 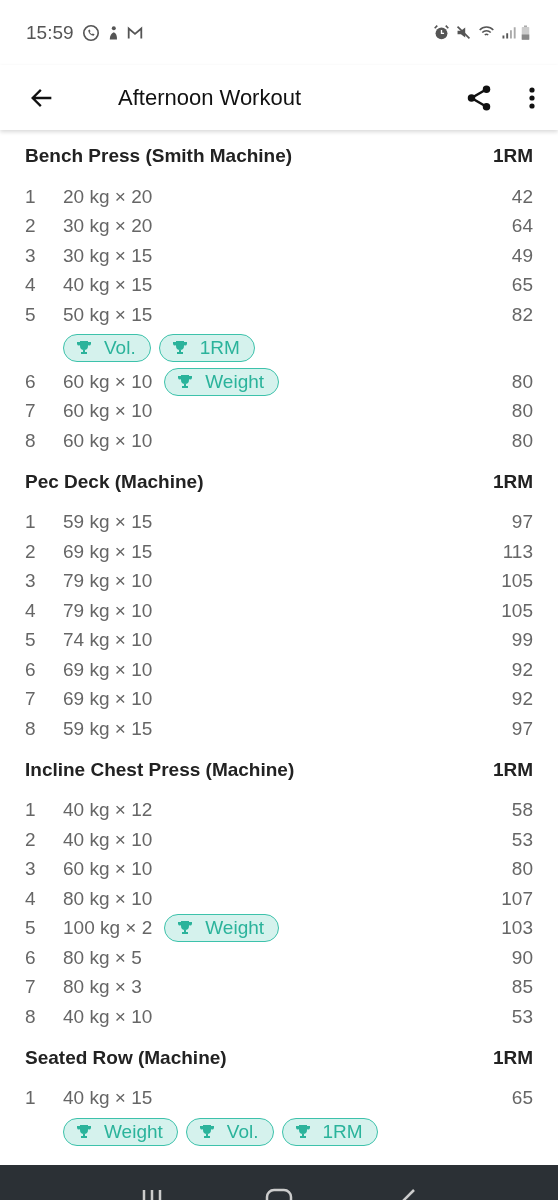 I want to click on exercise-name: Seated Row (Machine), so click(x=126, y=1057).